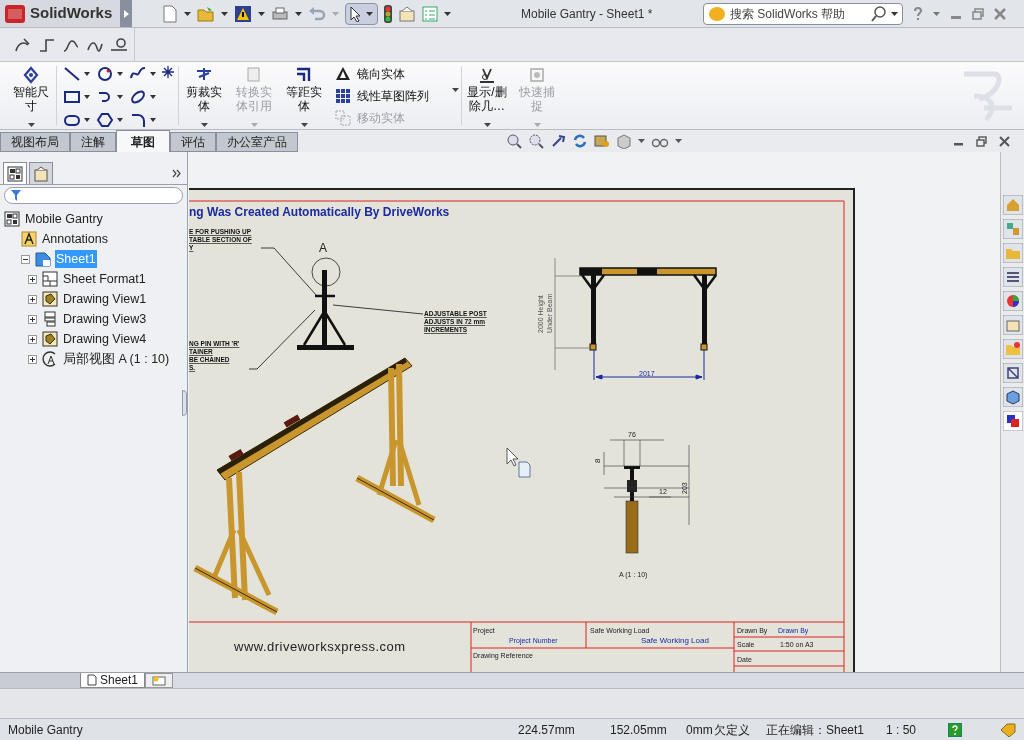 The height and width of the screenshot is (740, 1024). I want to click on list-icon, so click(1012, 277).